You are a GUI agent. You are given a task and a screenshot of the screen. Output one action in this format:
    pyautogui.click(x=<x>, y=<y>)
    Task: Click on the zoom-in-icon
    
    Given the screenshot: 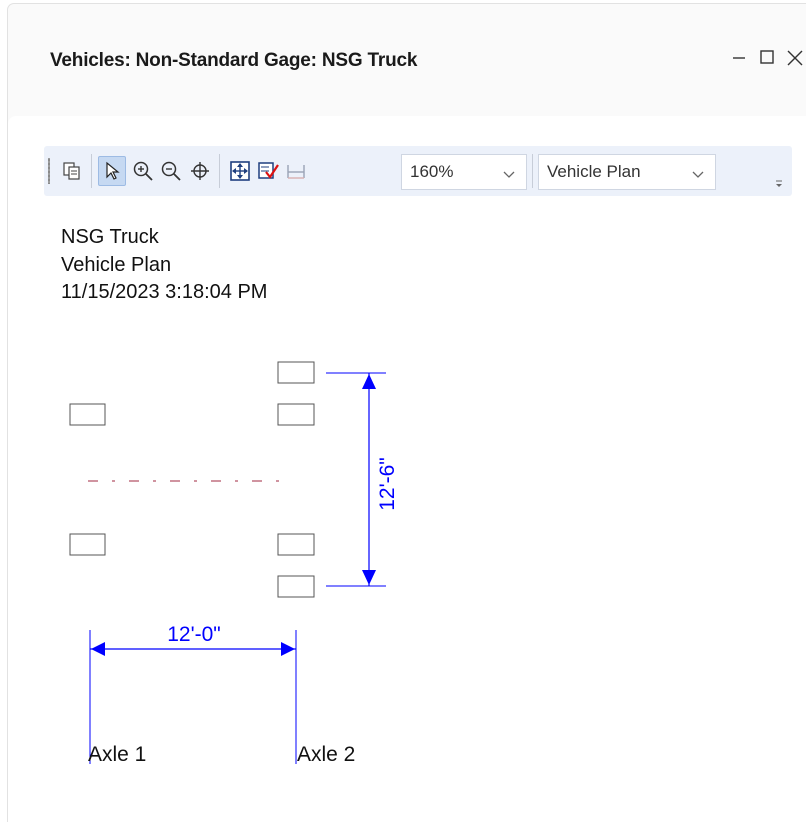 What is the action you would take?
    pyautogui.click(x=143, y=171)
    